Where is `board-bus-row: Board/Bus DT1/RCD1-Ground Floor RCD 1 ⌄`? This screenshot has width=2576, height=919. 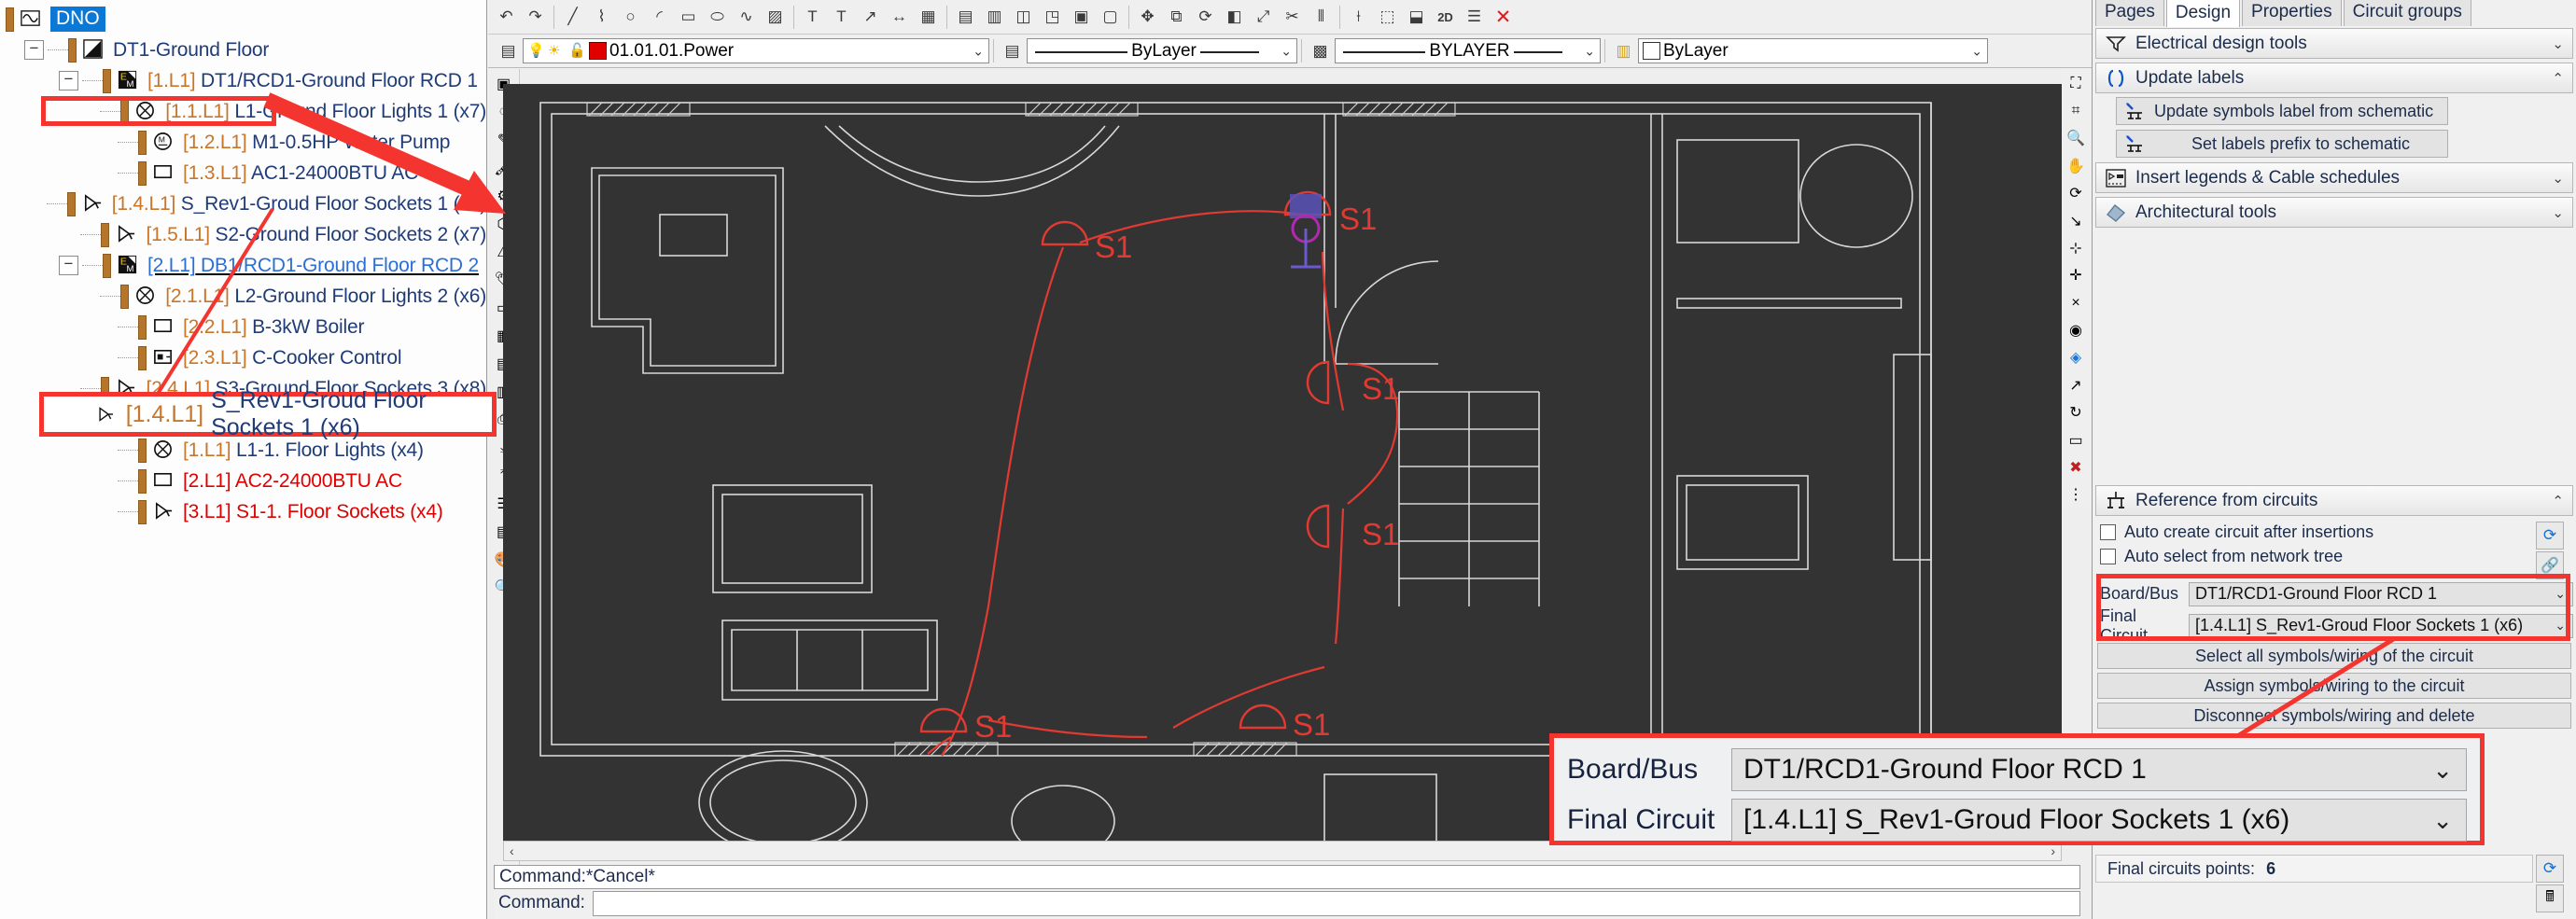
board-bus-row: Board/Bus DT1/RCD1-Ground Floor RCD 1 ⌄ is located at coordinates (2334, 593).